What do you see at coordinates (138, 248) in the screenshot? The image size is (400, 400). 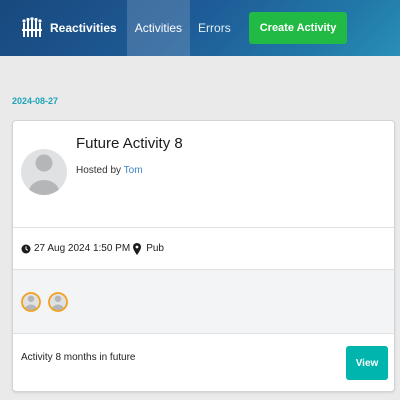 I see `map-marker-icon` at bounding box center [138, 248].